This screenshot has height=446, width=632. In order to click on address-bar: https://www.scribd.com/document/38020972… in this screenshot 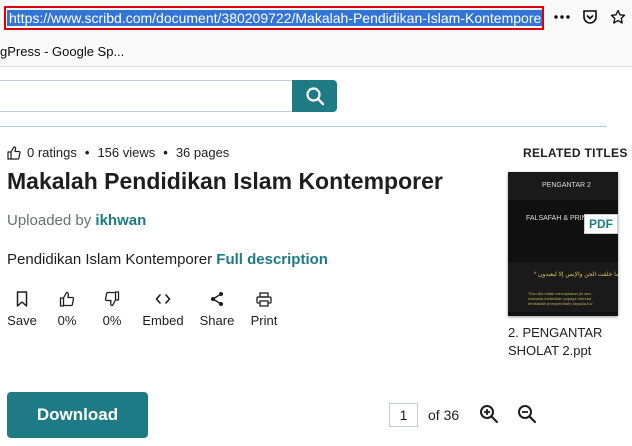, I will do `click(274, 18)`.